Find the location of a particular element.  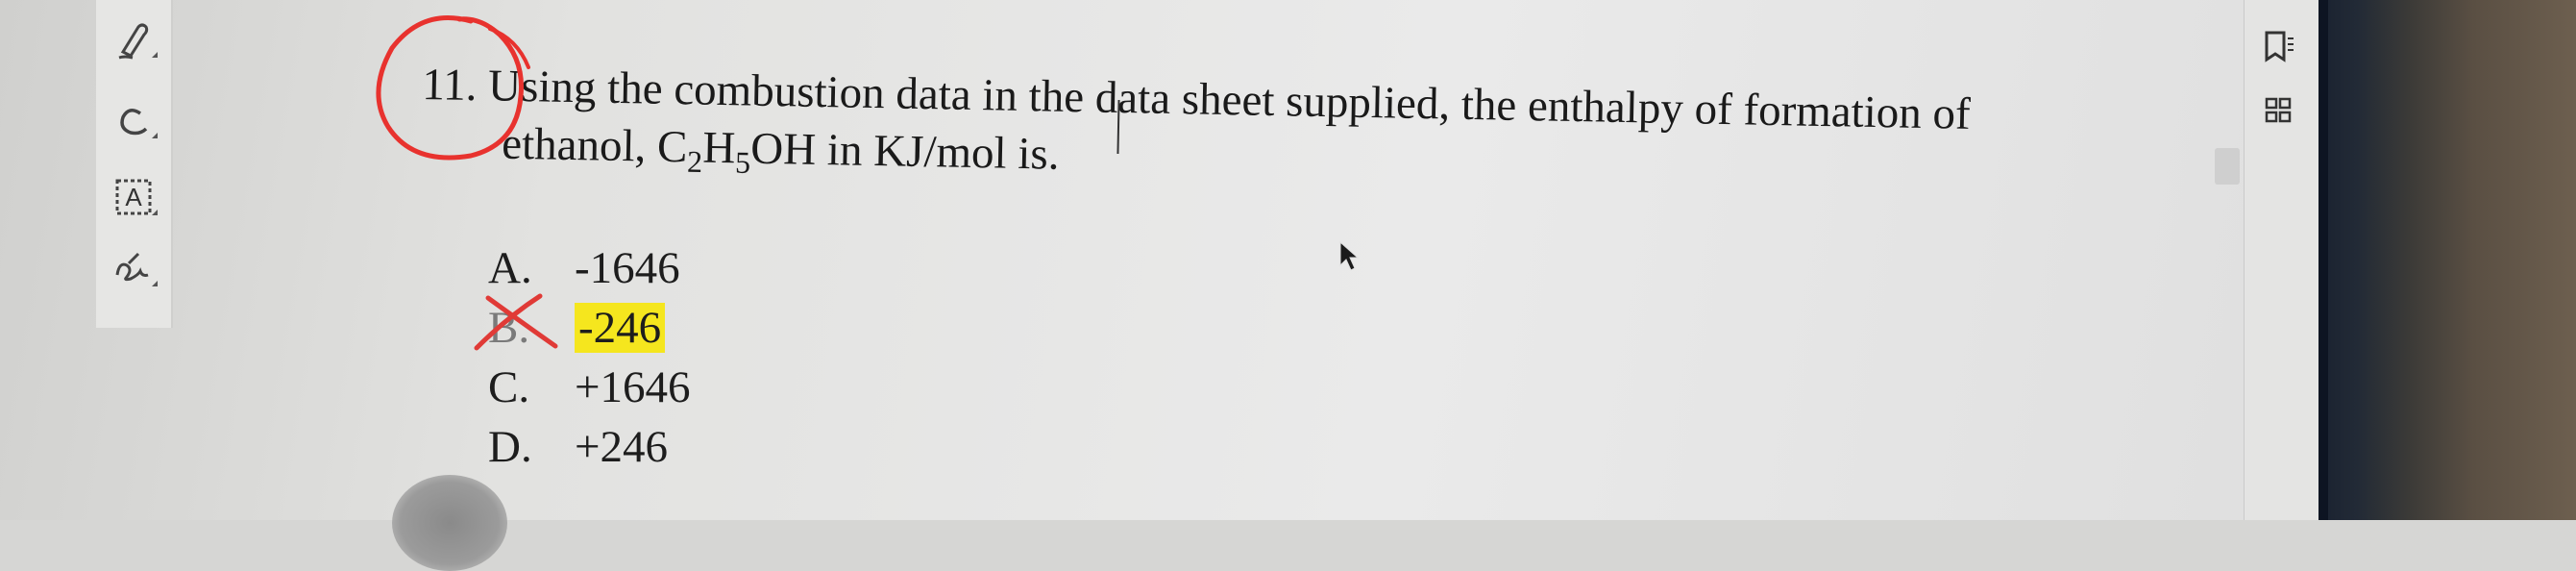

lasso-icon is located at coordinates (139, 124).